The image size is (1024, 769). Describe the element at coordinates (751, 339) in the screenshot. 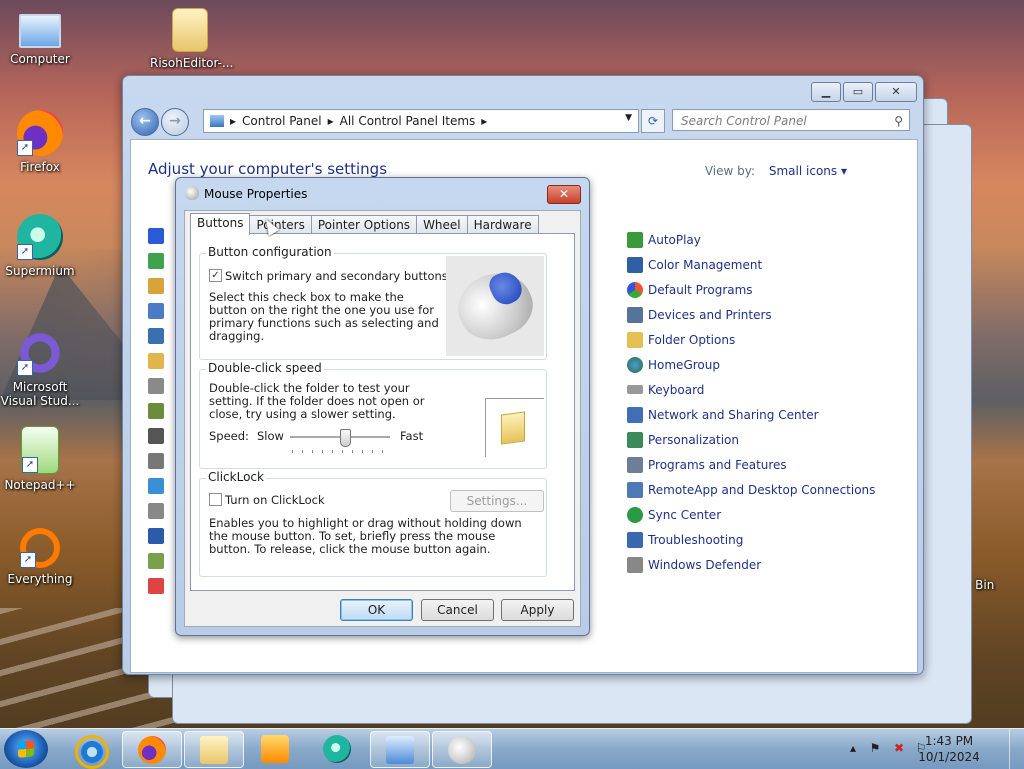

I see `item-folder-options: Folder Options` at that location.